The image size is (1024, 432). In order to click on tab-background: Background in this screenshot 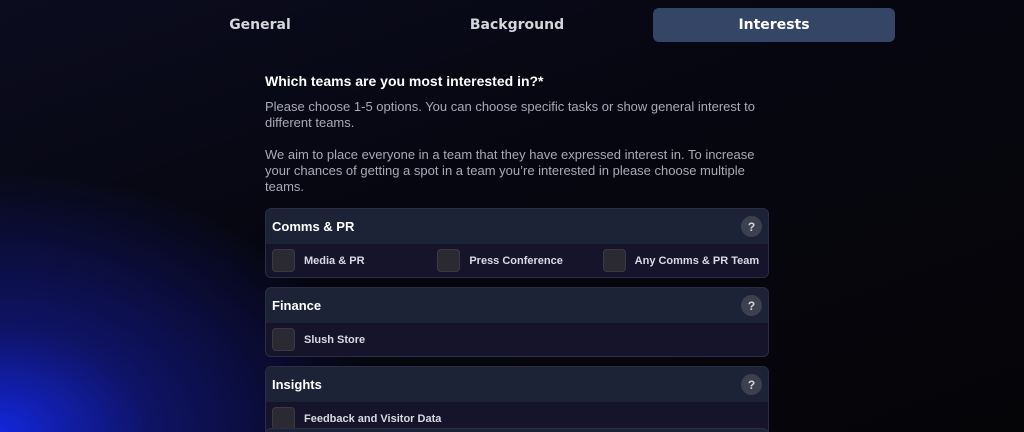, I will do `click(517, 25)`.